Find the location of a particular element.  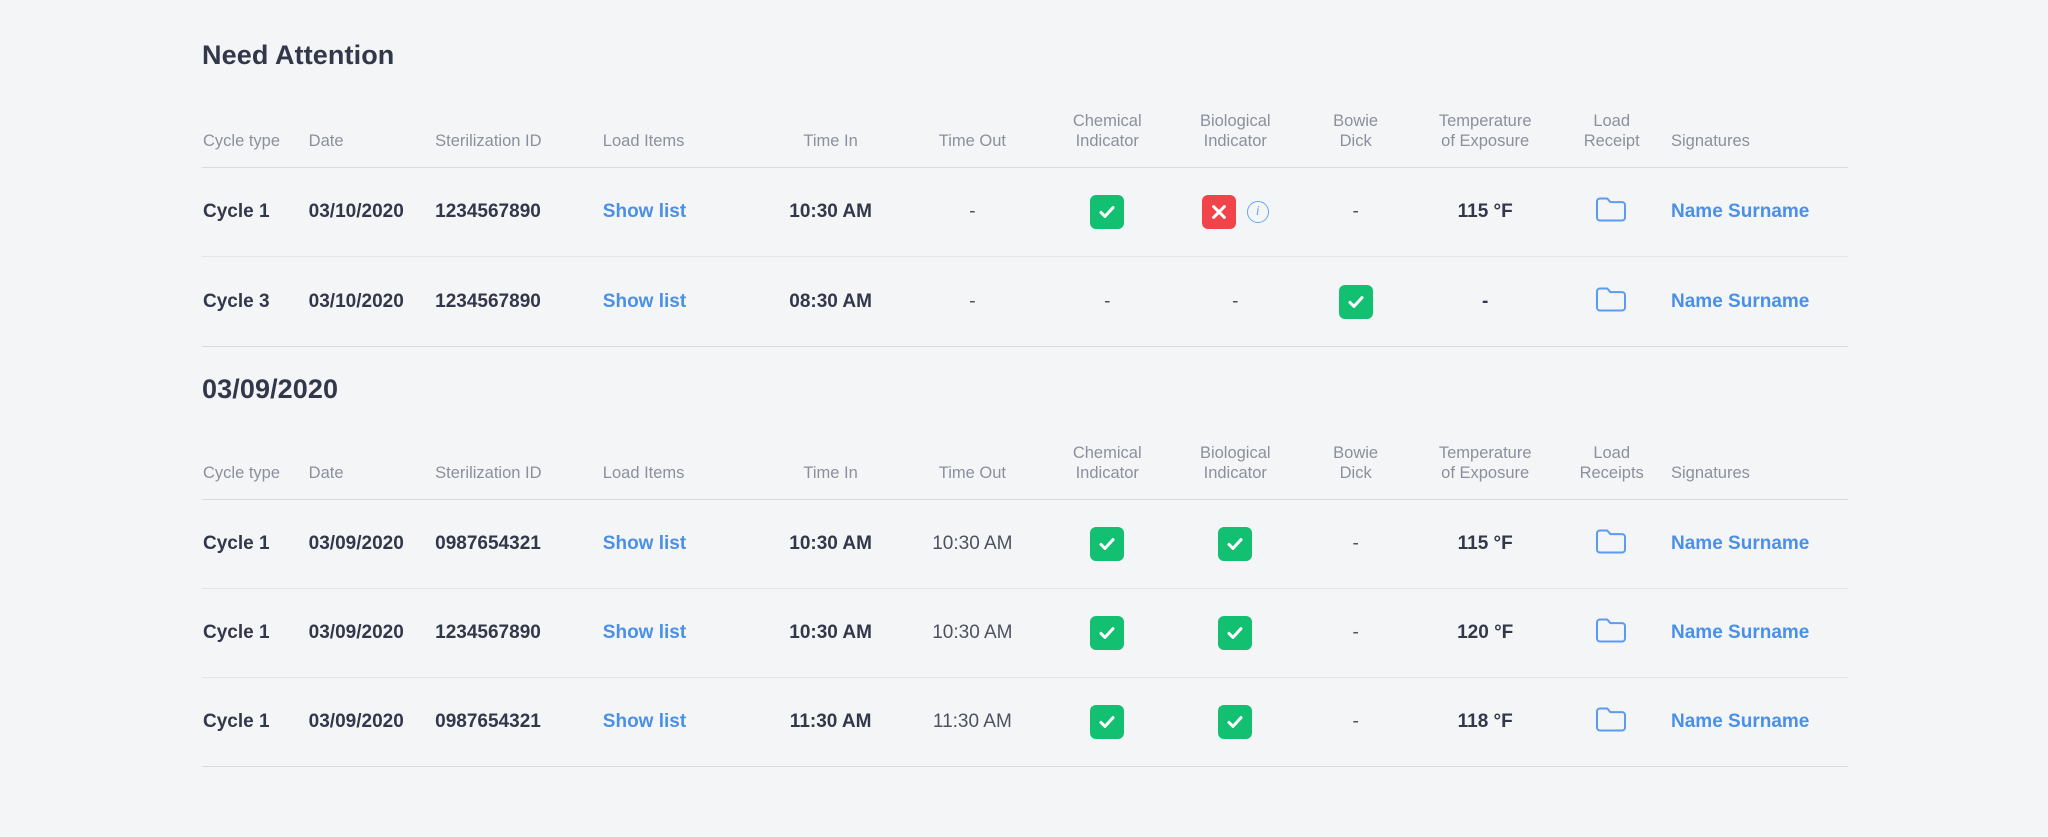

cell-cycle-type: Cycle 3 is located at coordinates (255, 301).